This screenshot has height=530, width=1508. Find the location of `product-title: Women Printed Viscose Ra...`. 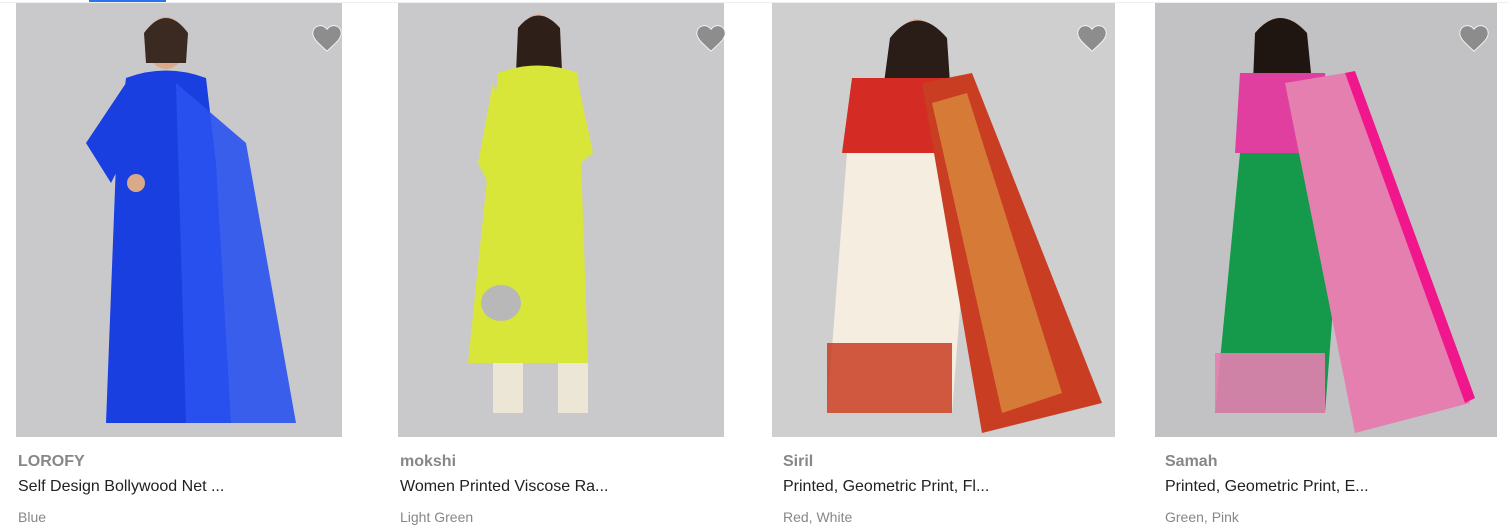

product-title: Women Printed Viscose Ra... is located at coordinates (504, 487).